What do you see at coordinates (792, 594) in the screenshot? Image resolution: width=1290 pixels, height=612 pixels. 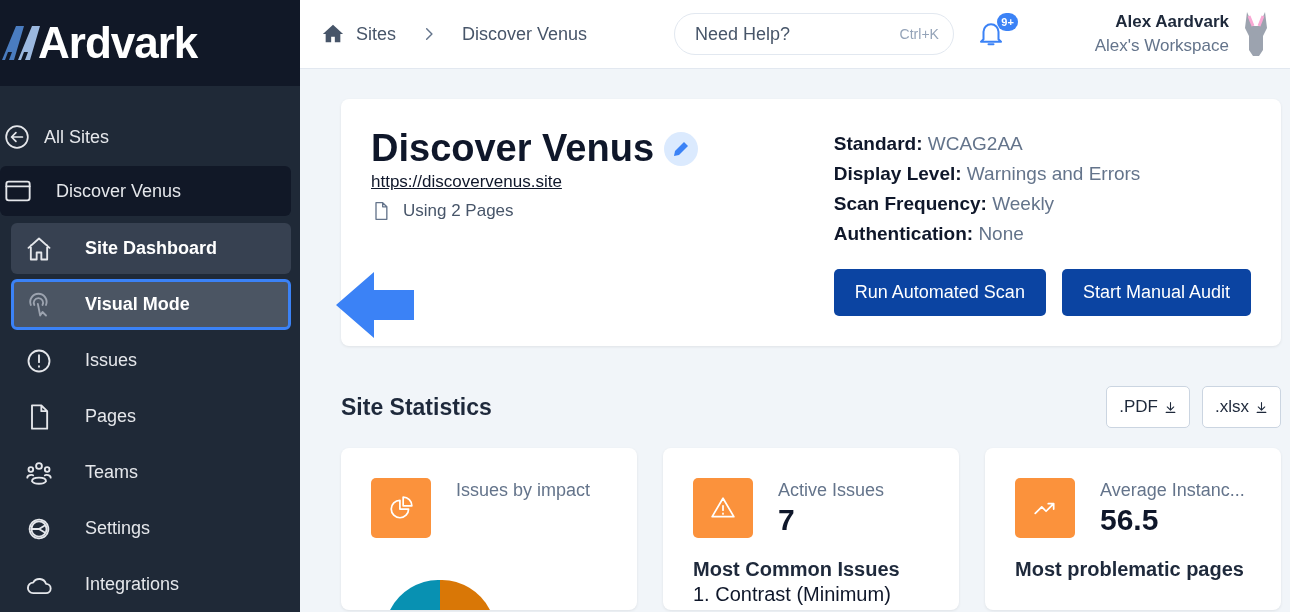 I see `issue-item: 1. Contrast (Minimum)` at bounding box center [792, 594].